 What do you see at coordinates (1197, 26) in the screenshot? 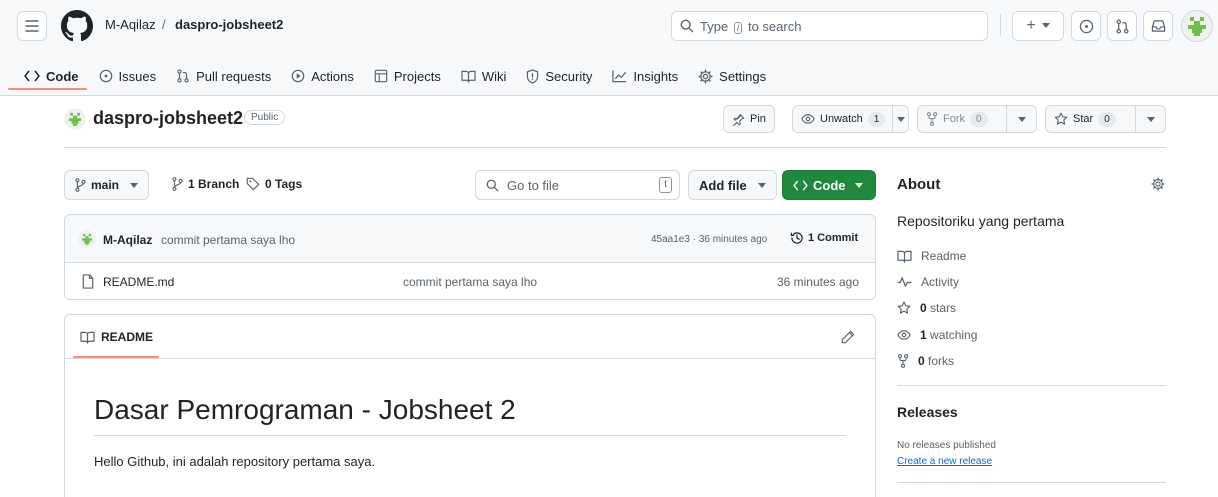
I see `user-avatar` at bounding box center [1197, 26].